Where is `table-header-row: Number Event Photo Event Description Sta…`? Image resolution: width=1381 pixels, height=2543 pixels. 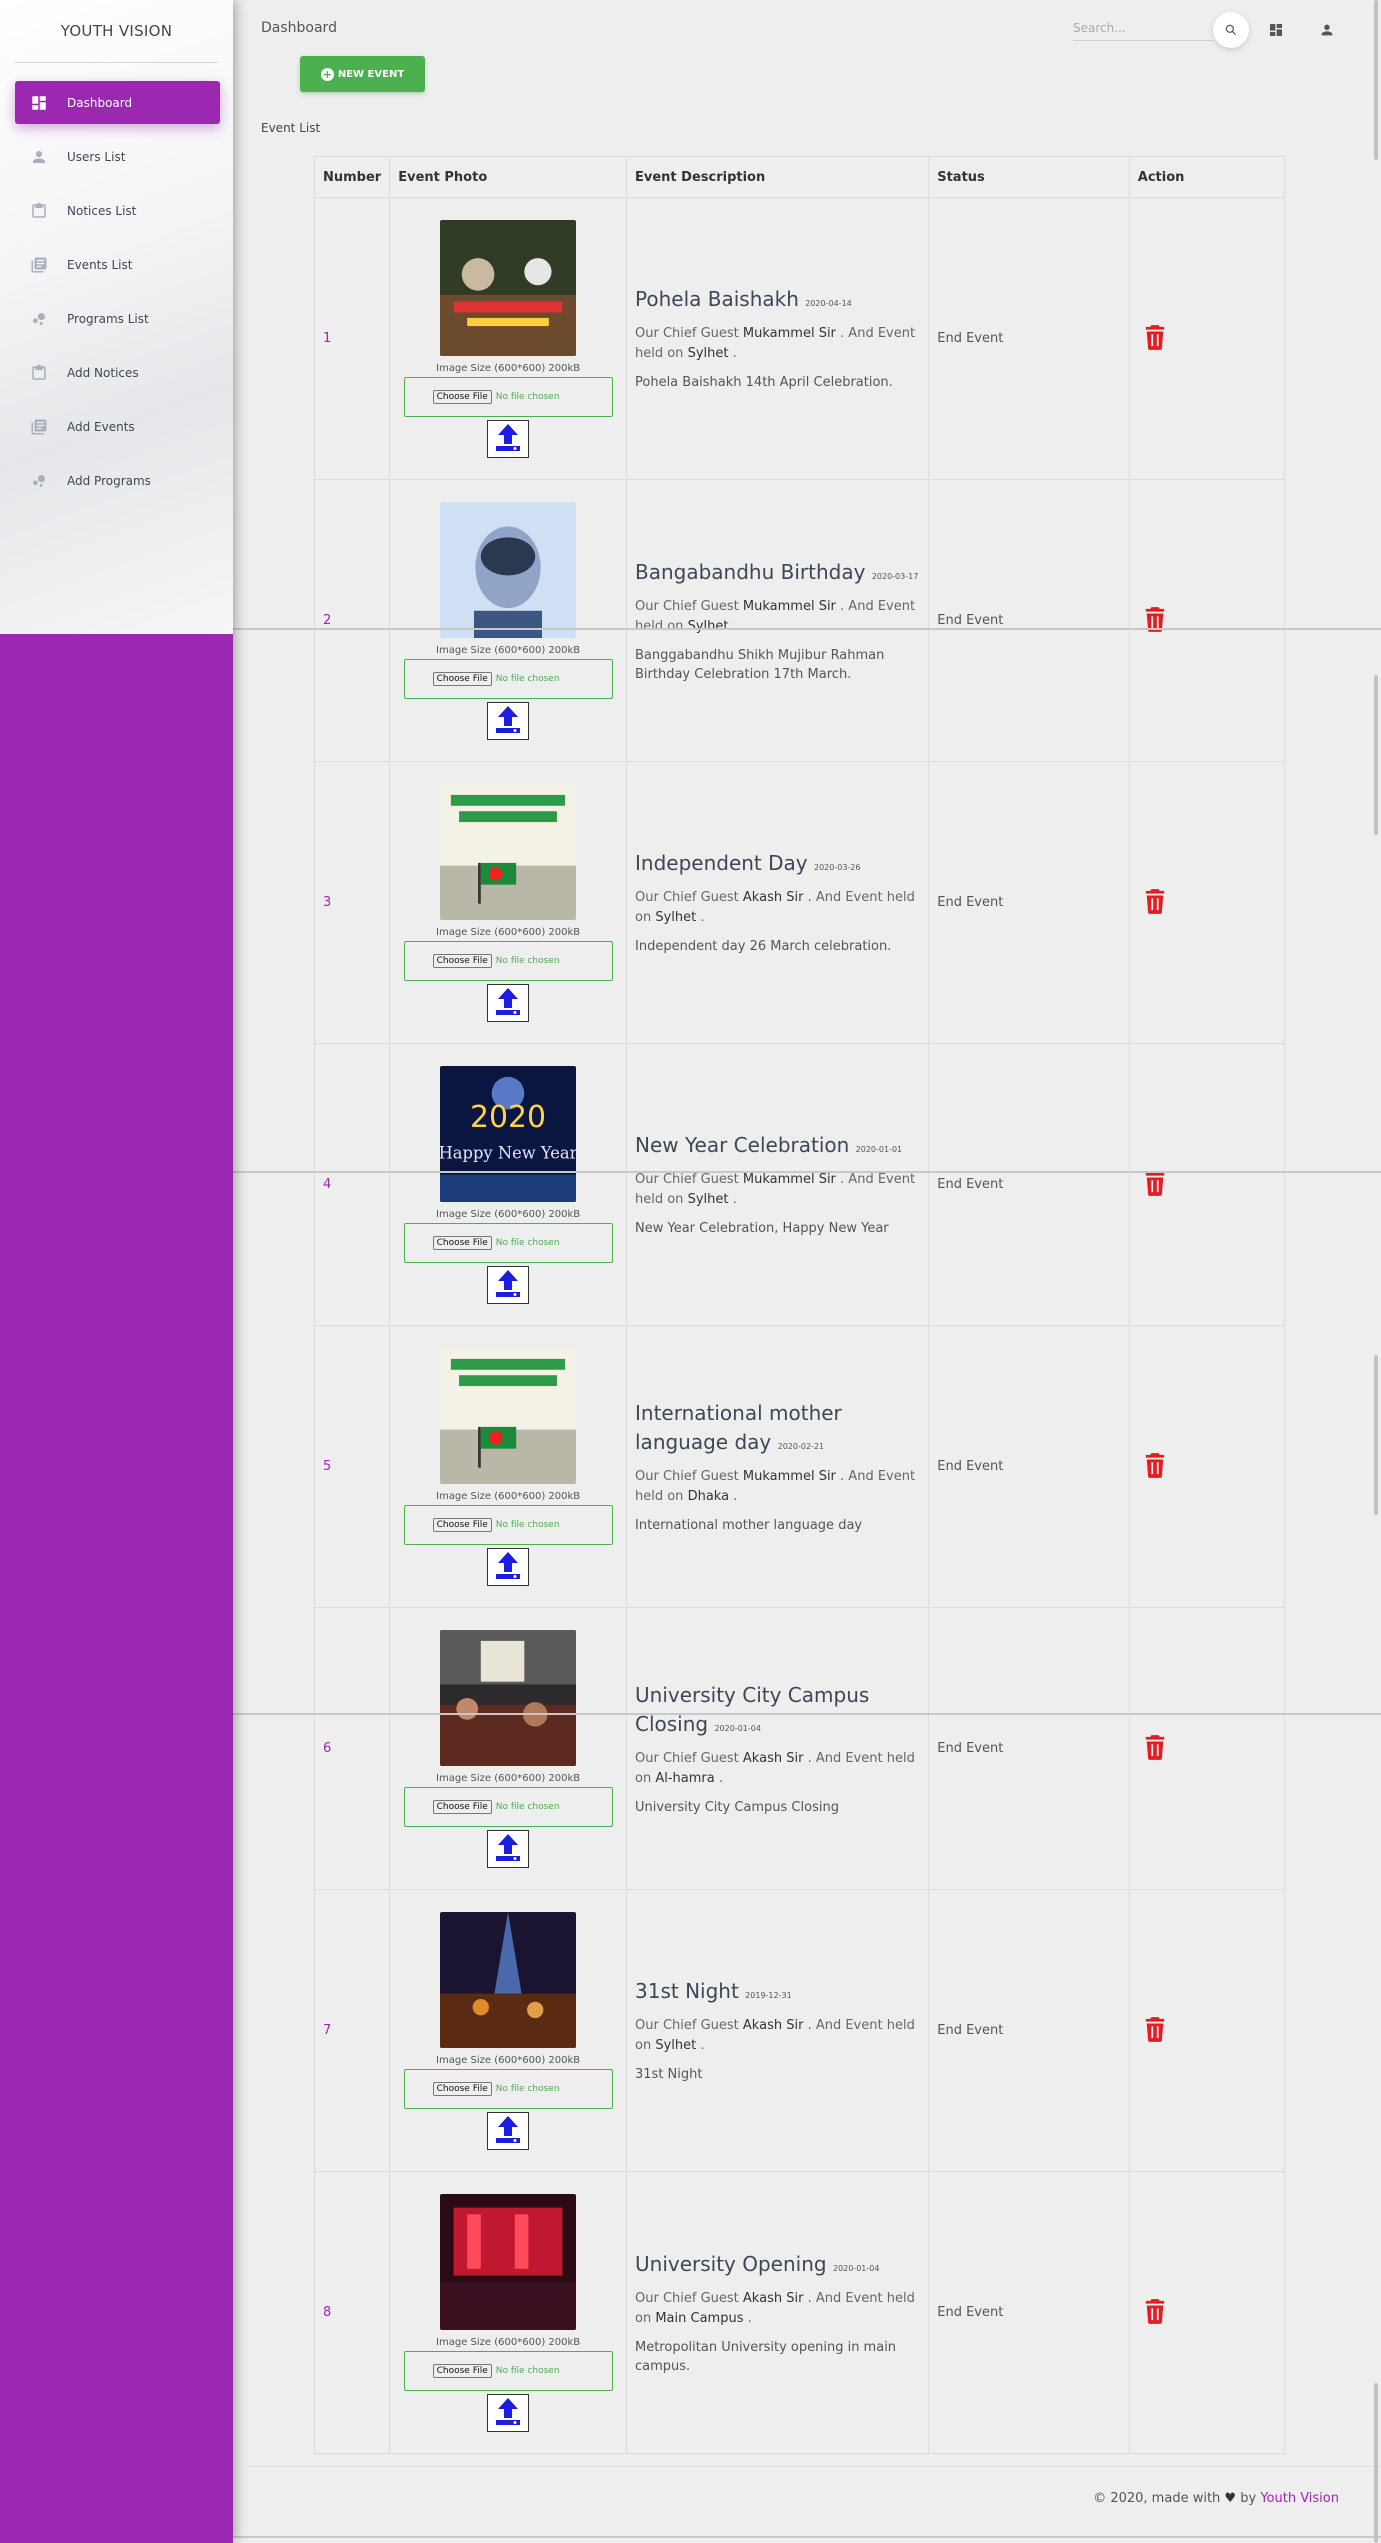
table-header-row: Number Event Photo Event Description Sta… is located at coordinates (799, 177).